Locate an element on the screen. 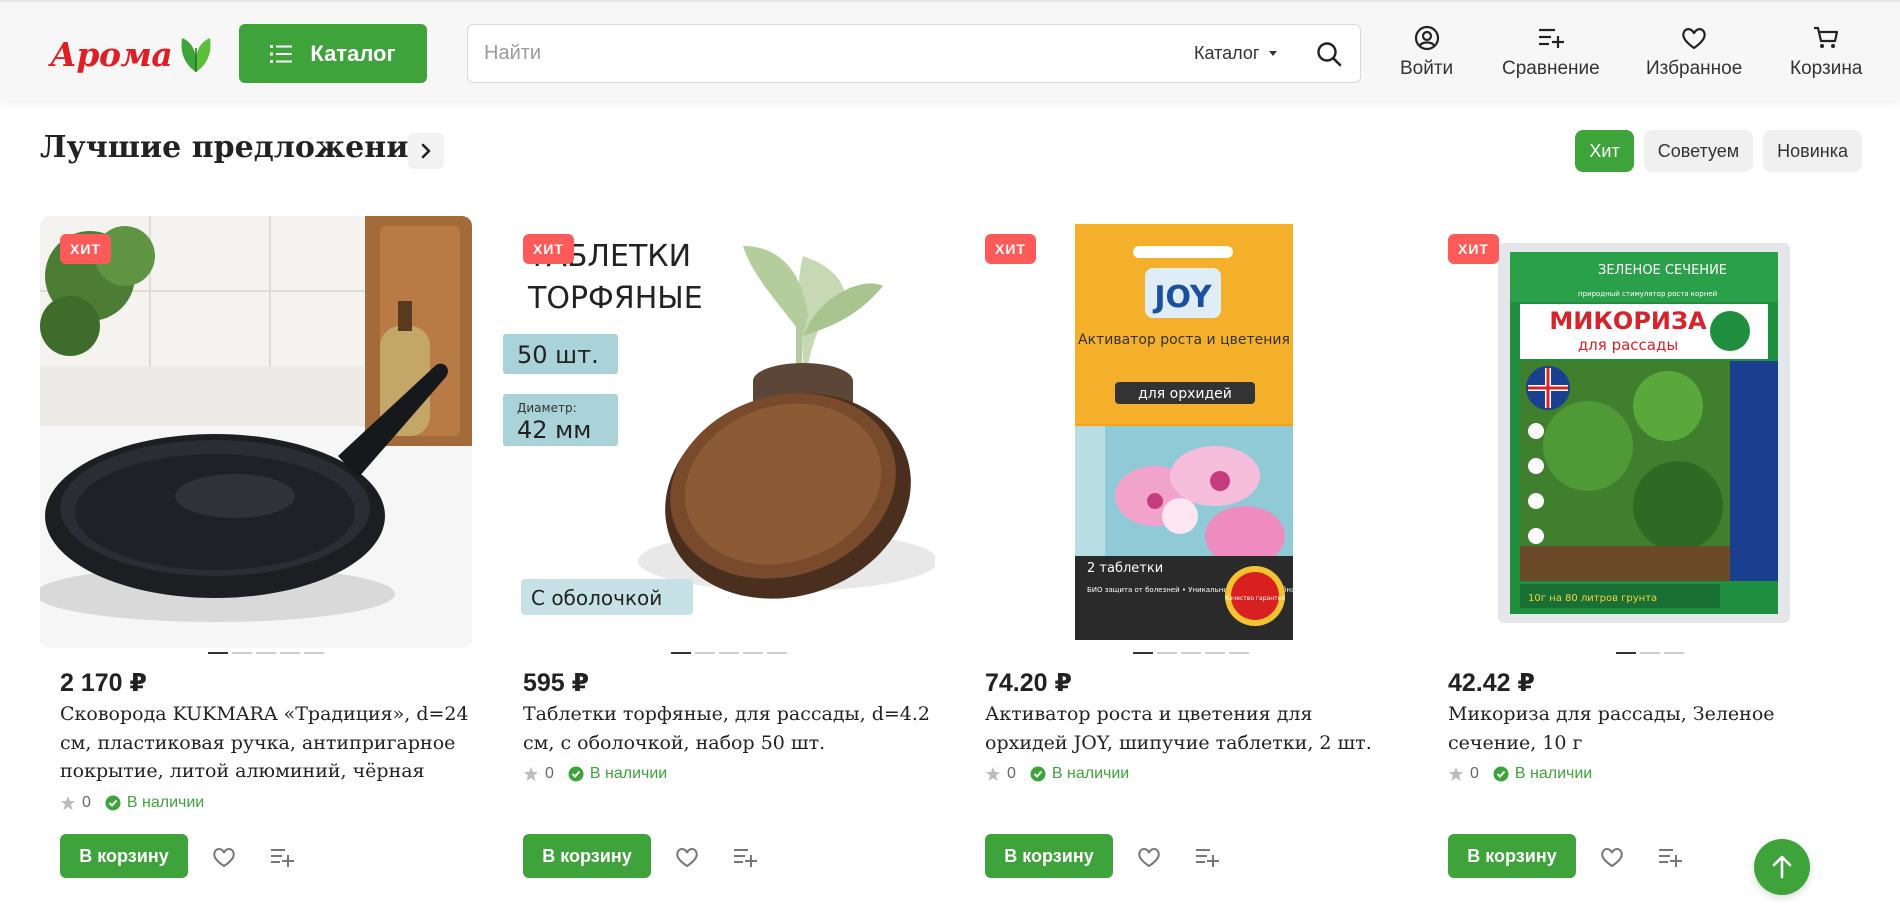 This screenshot has height=922, width=1900. filter-tabs: Хит Советуем Новинка is located at coordinates (1718, 151).